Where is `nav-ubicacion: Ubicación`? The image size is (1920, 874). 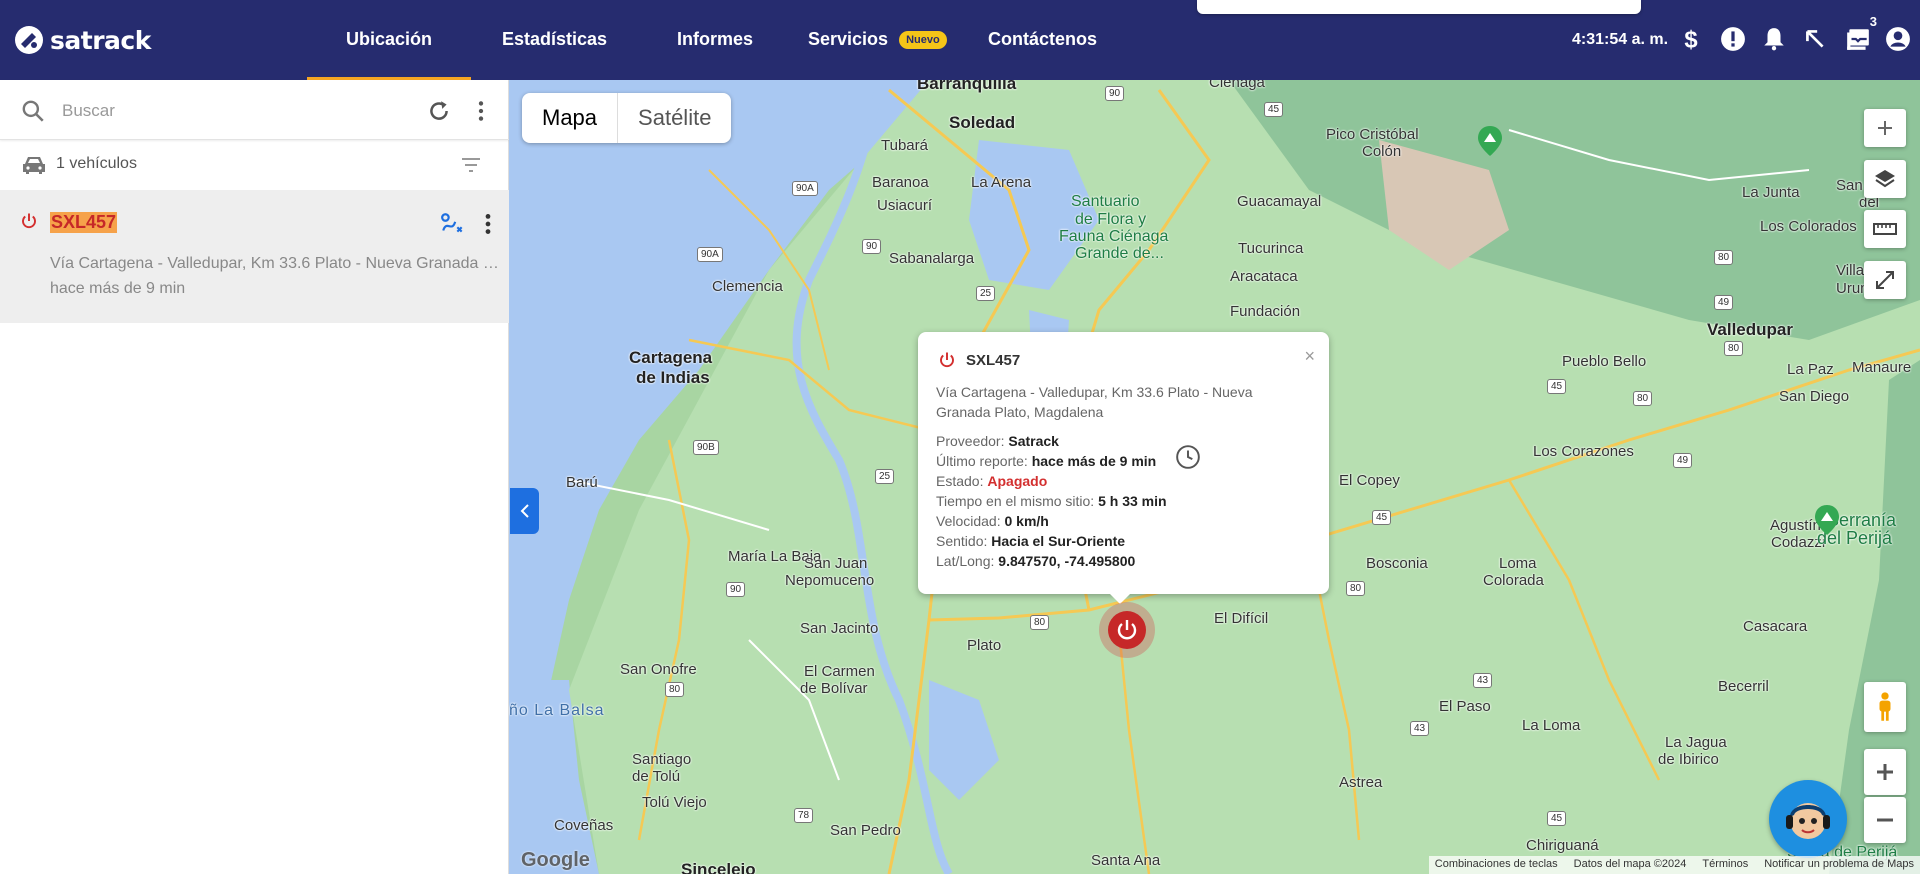
nav-ubicacion: Ubicación is located at coordinates (389, 40).